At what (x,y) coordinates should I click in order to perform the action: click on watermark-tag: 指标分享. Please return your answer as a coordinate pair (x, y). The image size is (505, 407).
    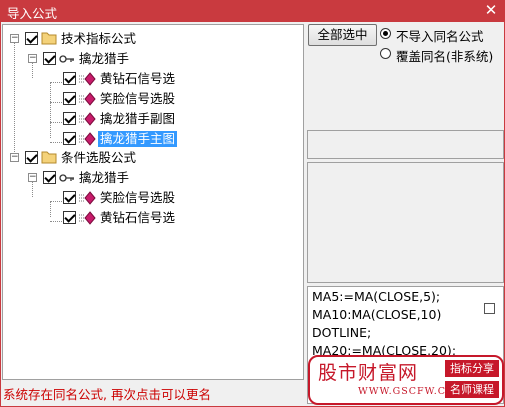
    Looking at the image, I should click on (472, 368).